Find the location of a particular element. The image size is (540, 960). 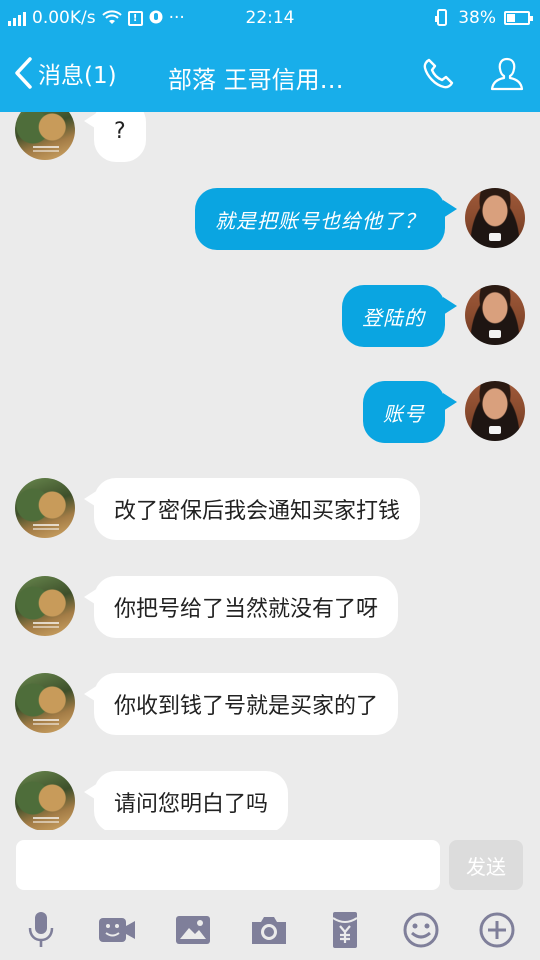

image-icon is located at coordinates (193, 930).